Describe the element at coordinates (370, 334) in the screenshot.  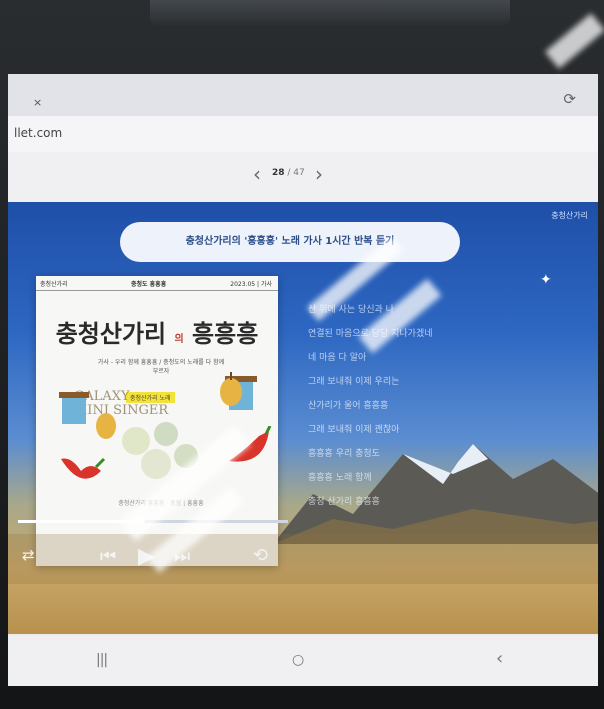
I see `lyric-line: 연결된 마음으로 당당 지나가겠네` at that location.